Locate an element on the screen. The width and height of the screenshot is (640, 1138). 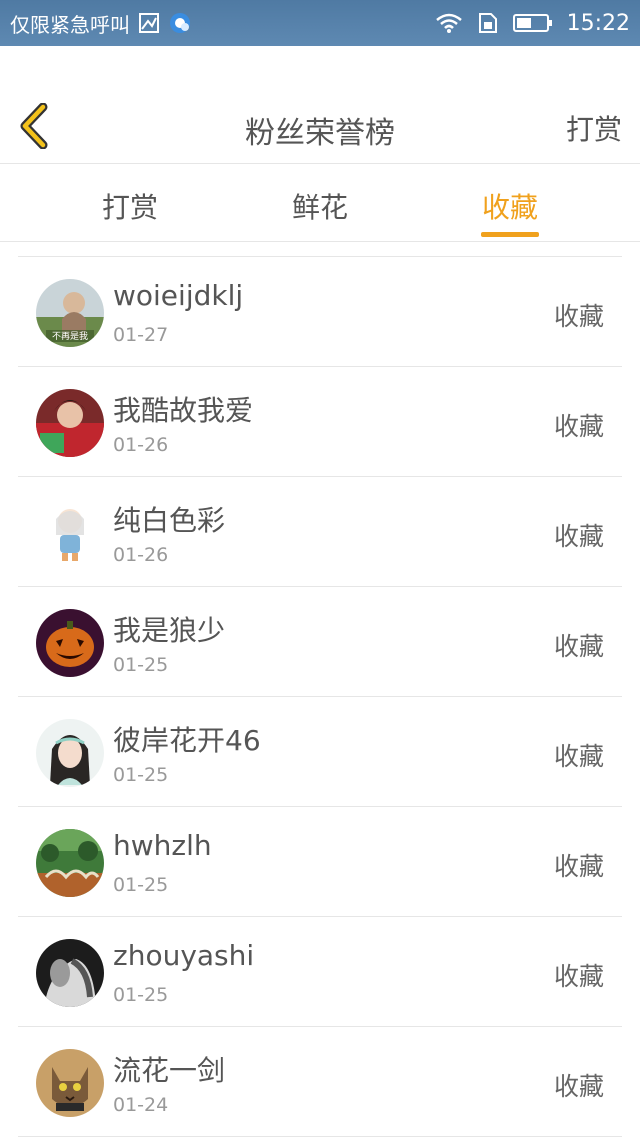
list-item: 我酷故我爱 01-26 收藏 is located at coordinates (320, 422).